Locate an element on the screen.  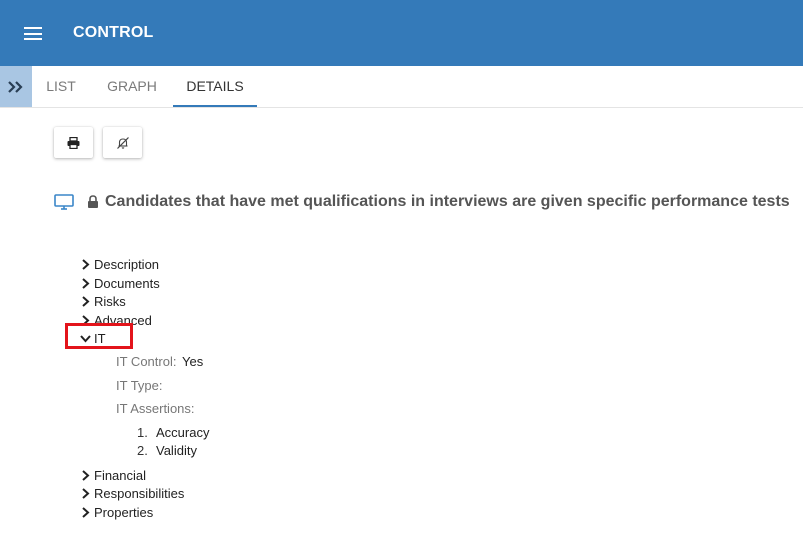
sidebar-toggle-button is located at coordinates (16, 86).